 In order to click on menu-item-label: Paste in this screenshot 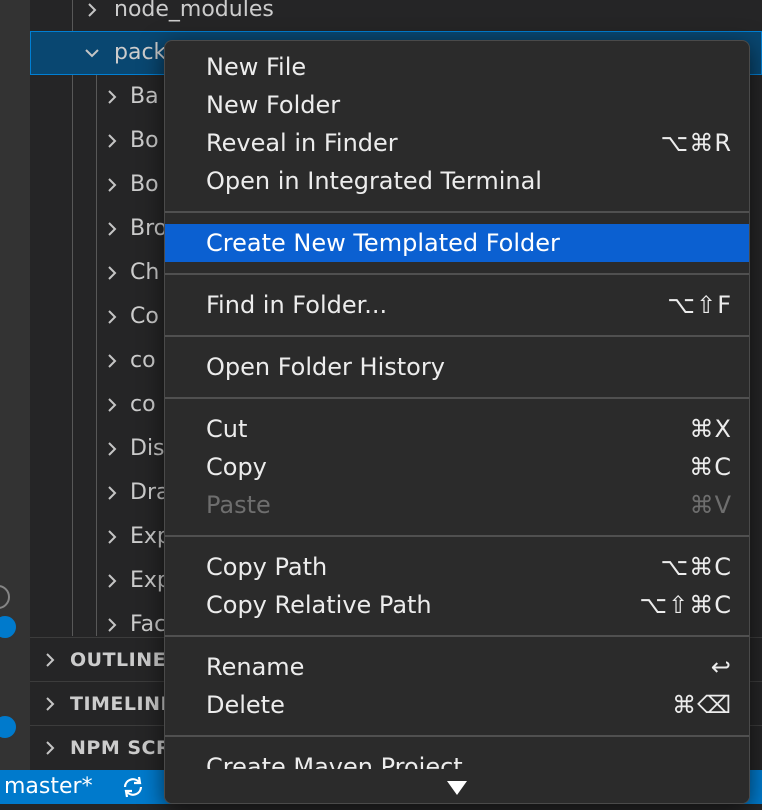, I will do `click(238, 505)`.